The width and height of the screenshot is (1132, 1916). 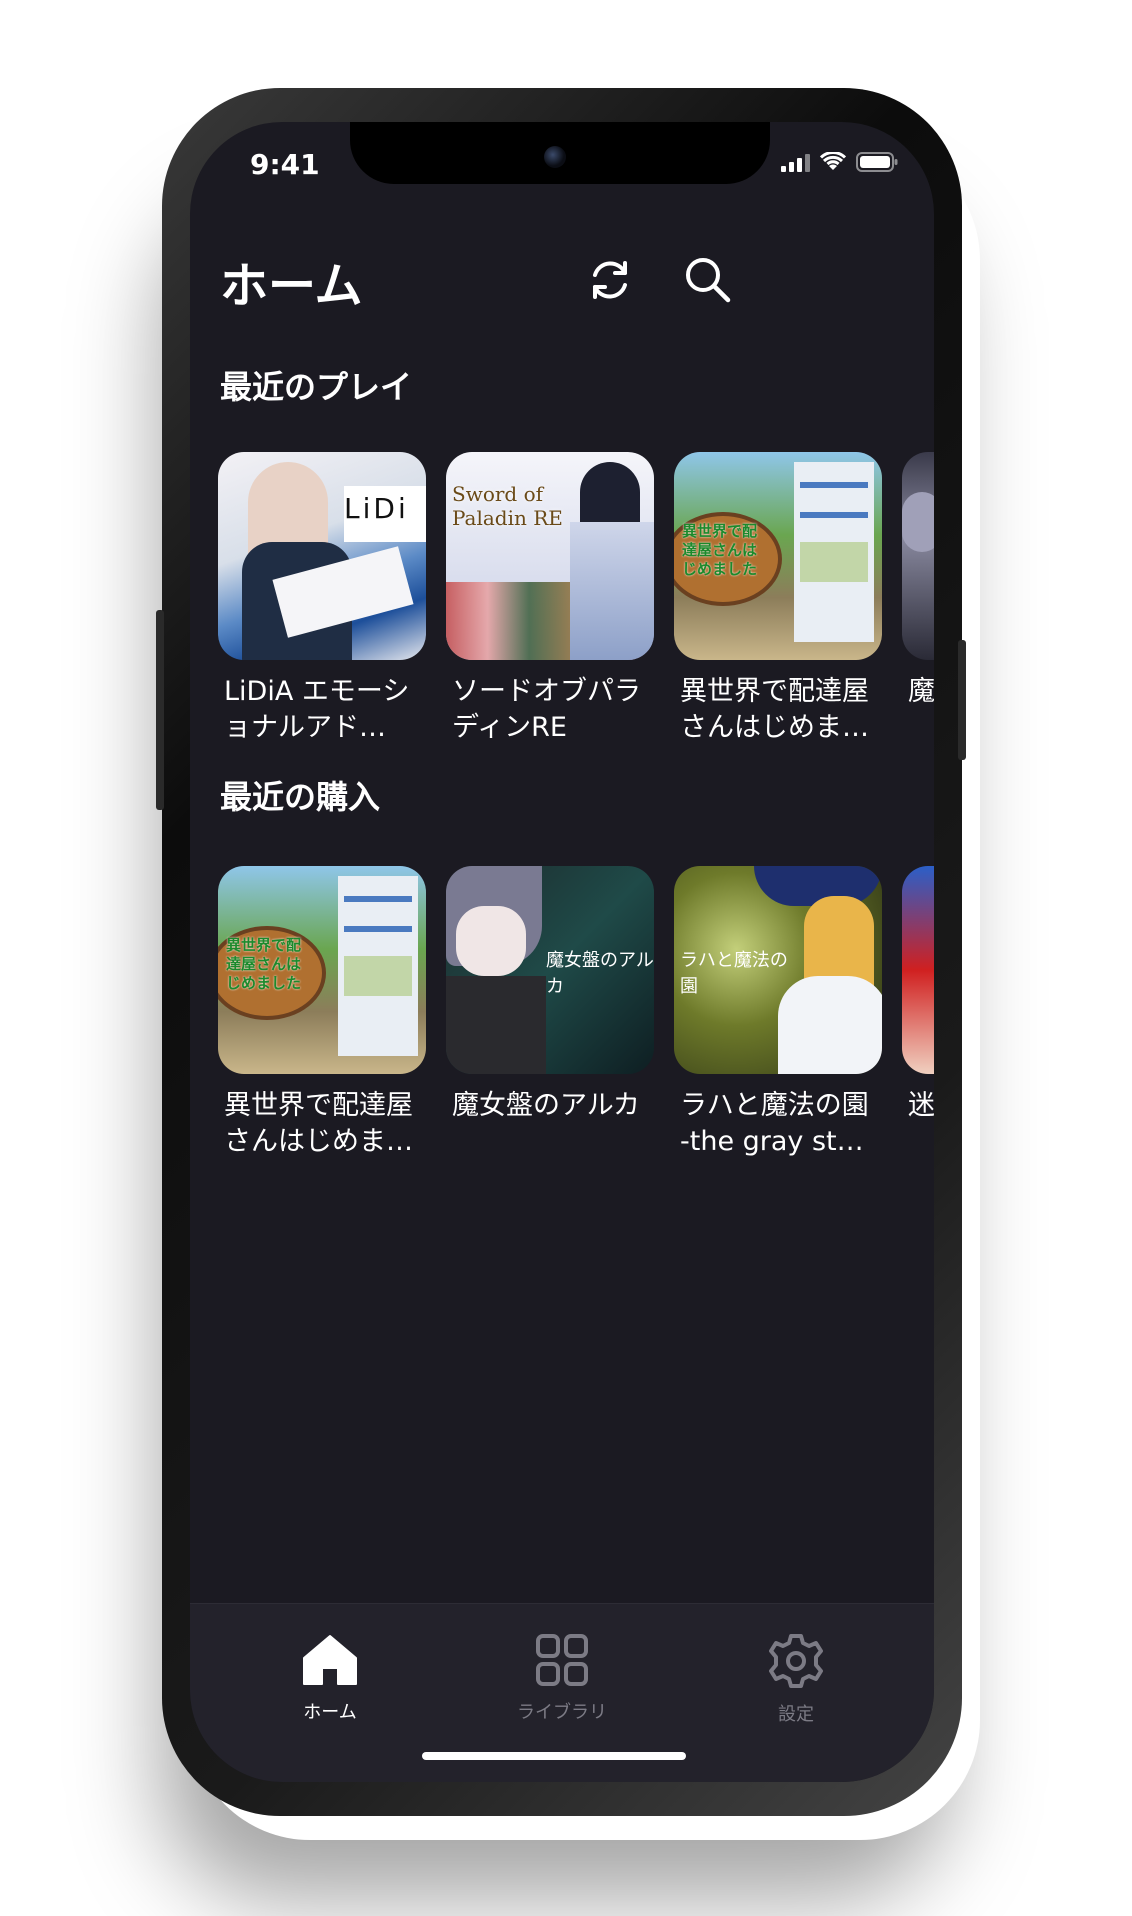 What do you see at coordinates (546, 1105) in the screenshot?
I see `game-title: 魔女盤のアルカ` at bounding box center [546, 1105].